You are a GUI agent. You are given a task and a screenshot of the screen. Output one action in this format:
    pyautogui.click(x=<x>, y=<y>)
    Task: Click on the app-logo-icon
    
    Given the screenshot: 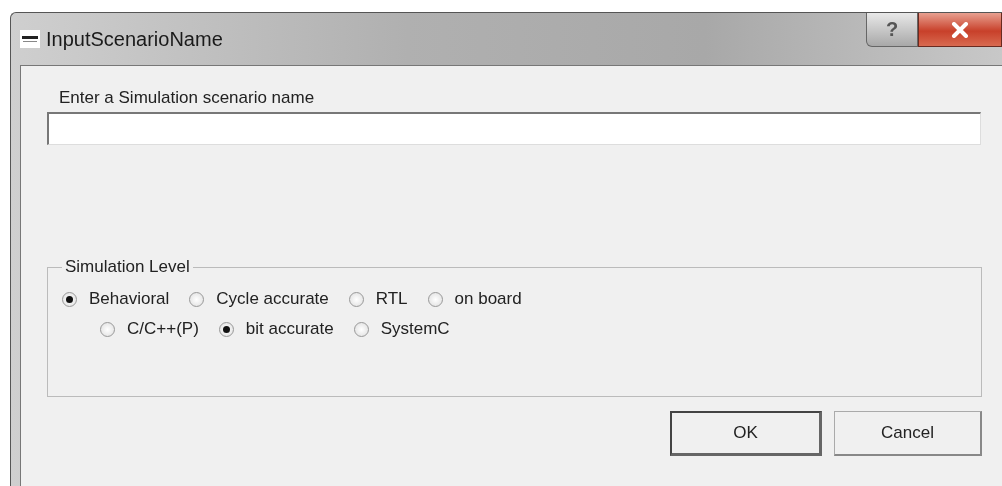 What is the action you would take?
    pyautogui.click(x=30, y=39)
    